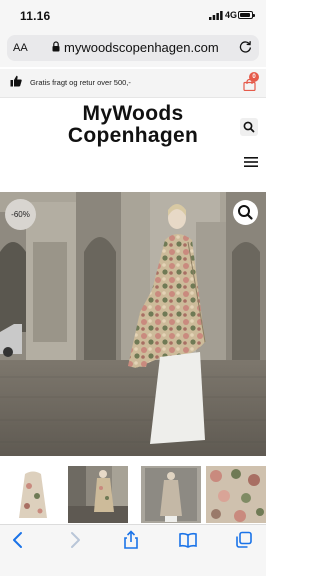 The width and height of the screenshot is (320, 576). Describe the element at coordinates (133, 113) in the screenshot. I see `brand-logo-line1: MyWoods` at that location.